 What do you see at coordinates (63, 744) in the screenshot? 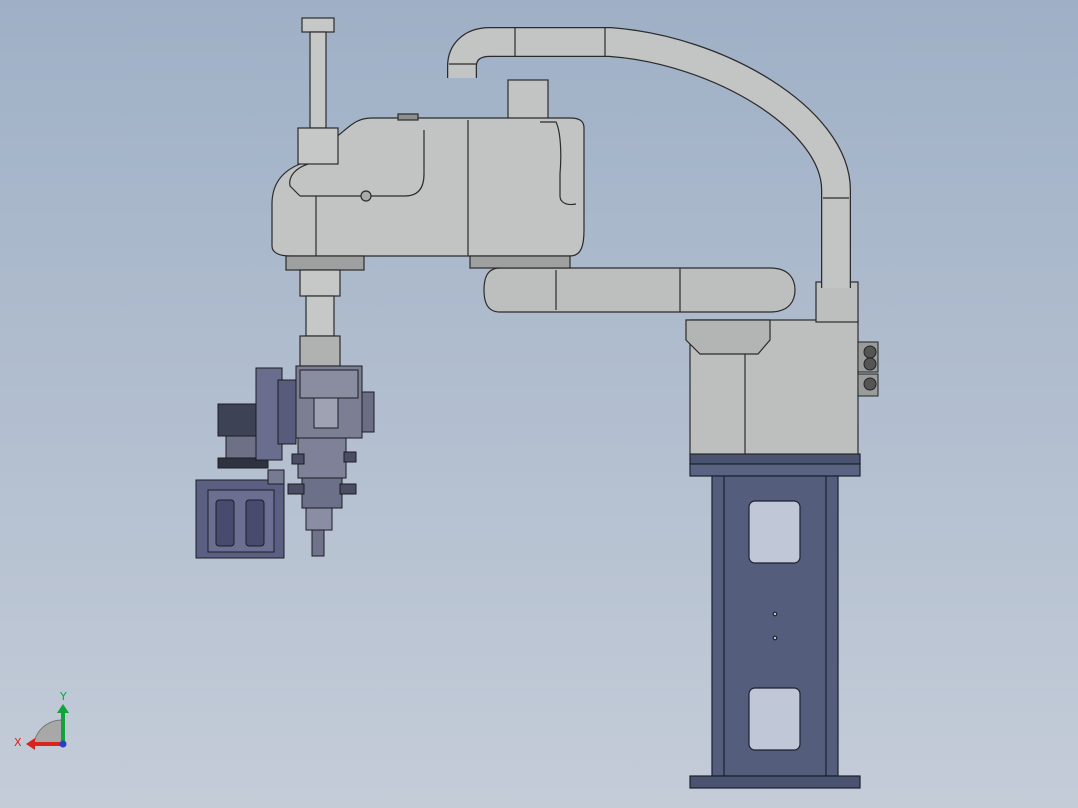
I see `triad-z-axis` at bounding box center [63, 744].